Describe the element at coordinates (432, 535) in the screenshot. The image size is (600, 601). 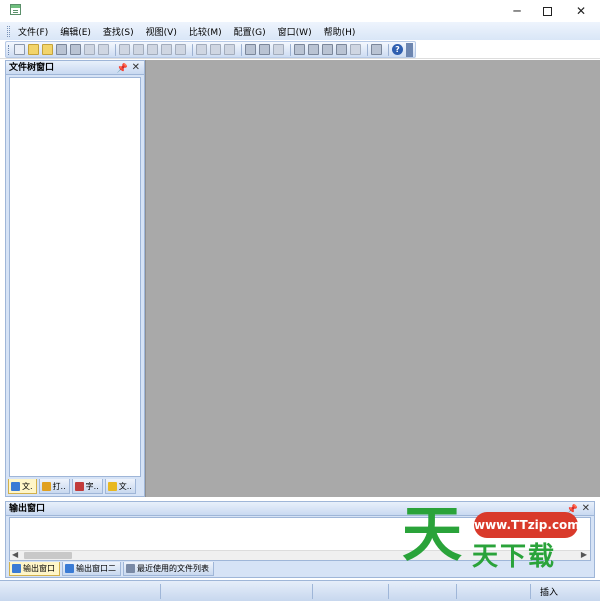
I see `watermark-logo: 天` at that location.